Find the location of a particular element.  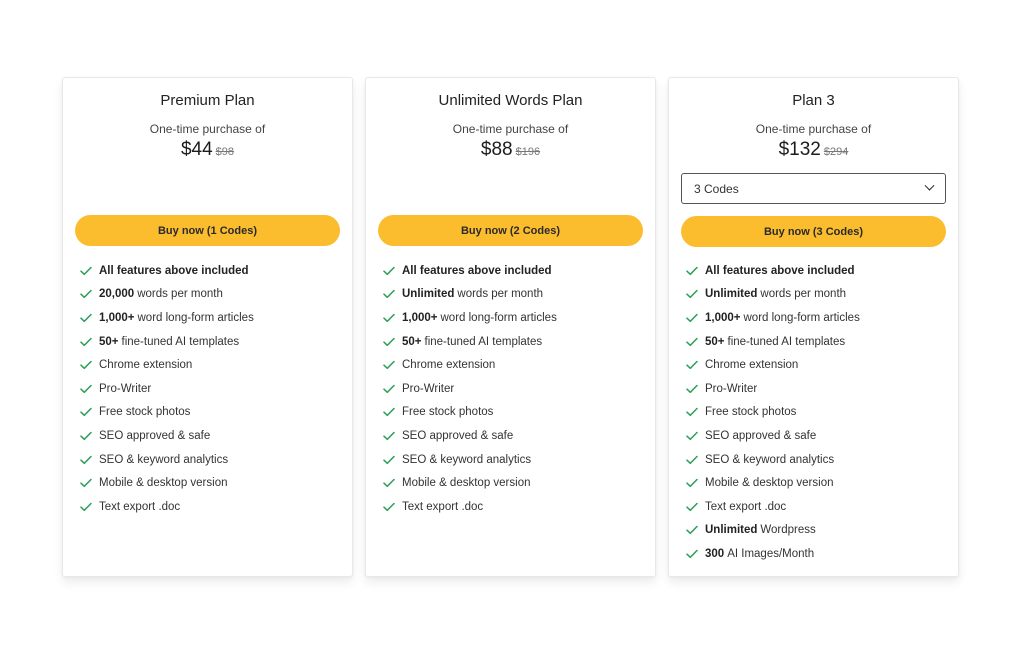

current-price: $44 is located at coordinates (196, 149).